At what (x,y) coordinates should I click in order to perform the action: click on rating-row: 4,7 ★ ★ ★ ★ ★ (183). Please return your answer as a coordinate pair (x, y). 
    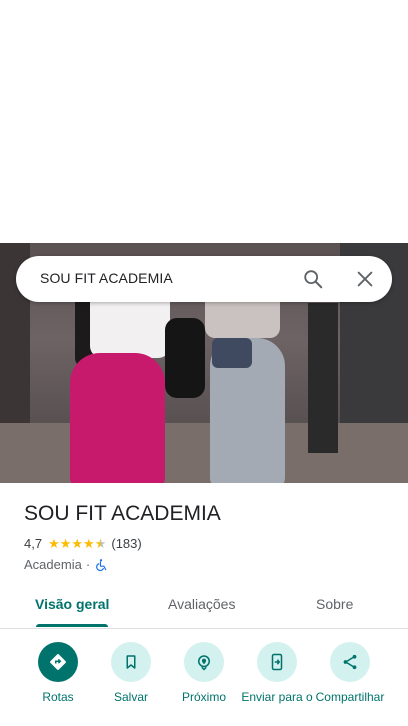
    Looking at the image, I should click on (83, 543).